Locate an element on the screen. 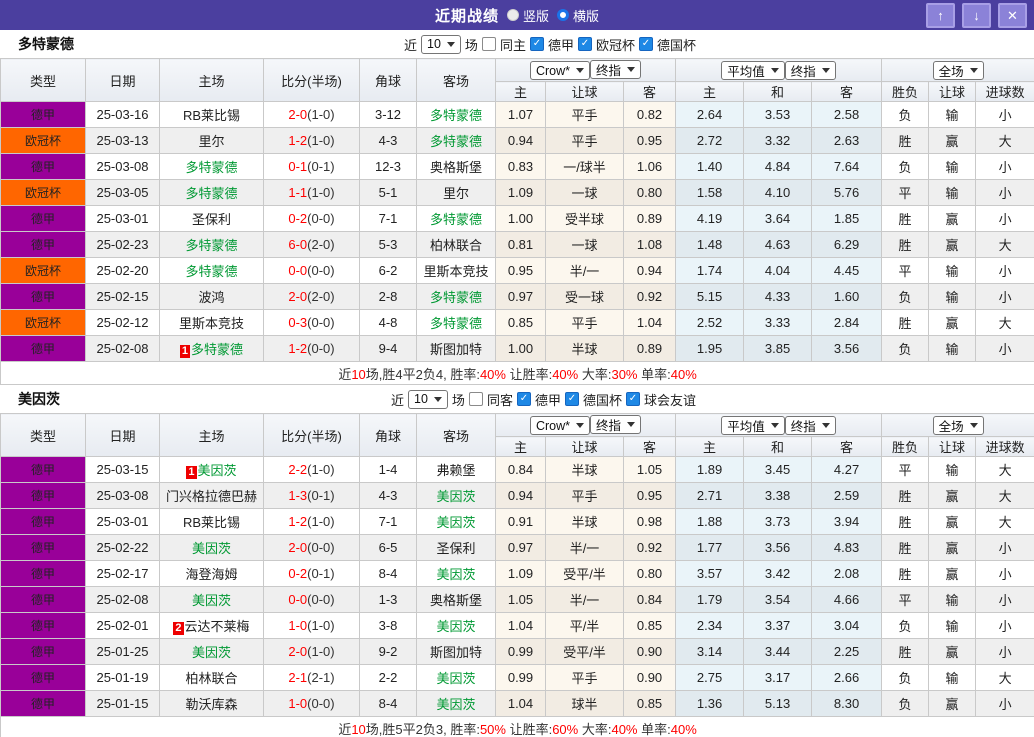 This screenshot has width=1034, height=737. avg-home: 2.72 is located at coordinates (710, 140).